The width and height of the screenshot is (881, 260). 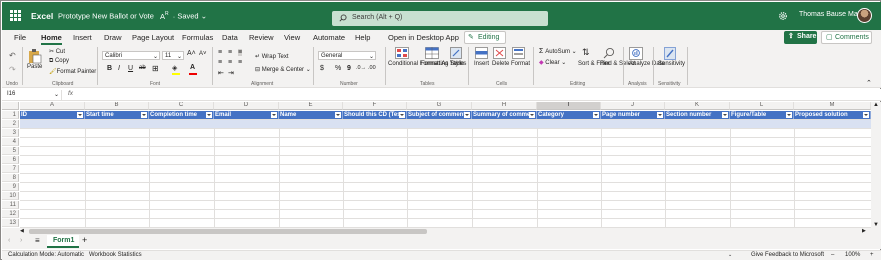 I want to click on decrease-font-icon: A˅, so click(x=203, y=54).